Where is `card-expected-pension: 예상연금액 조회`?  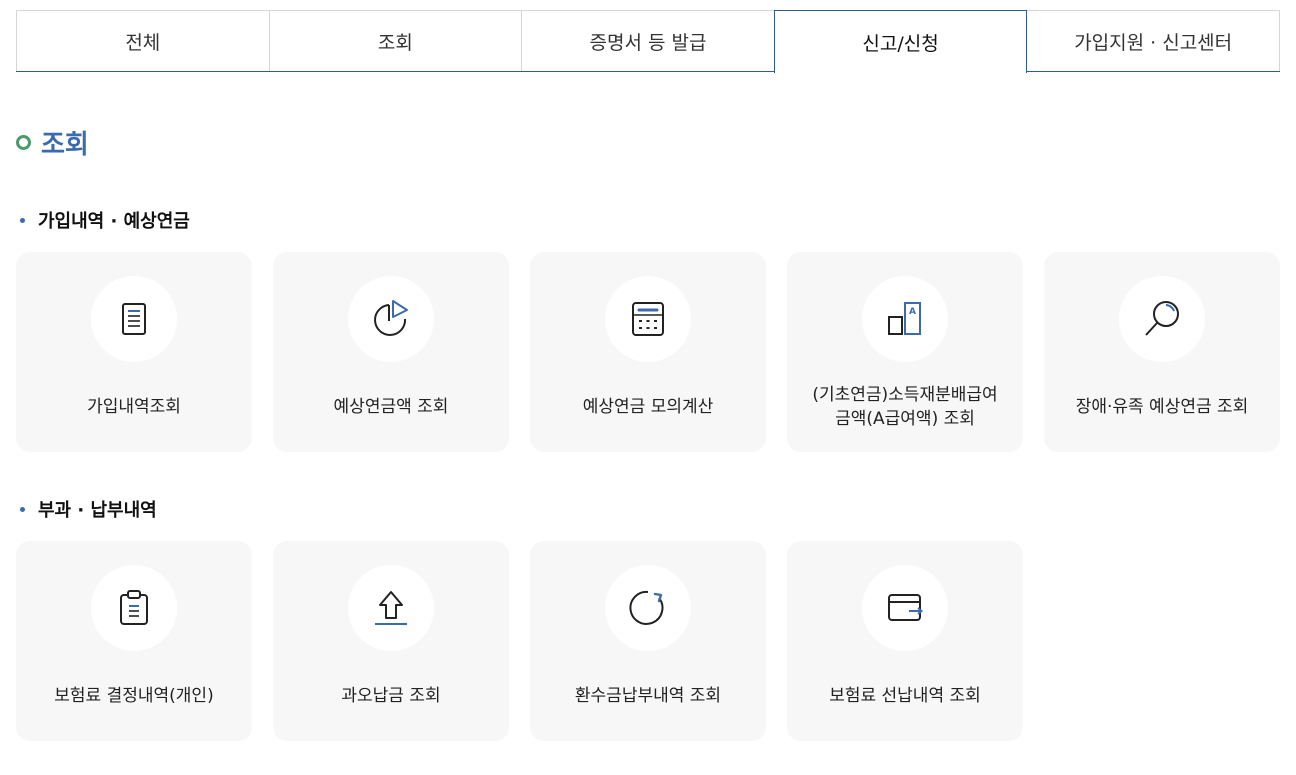
card-expected-pension: 예상연금액 조회 is located at coordinates (391, 352).